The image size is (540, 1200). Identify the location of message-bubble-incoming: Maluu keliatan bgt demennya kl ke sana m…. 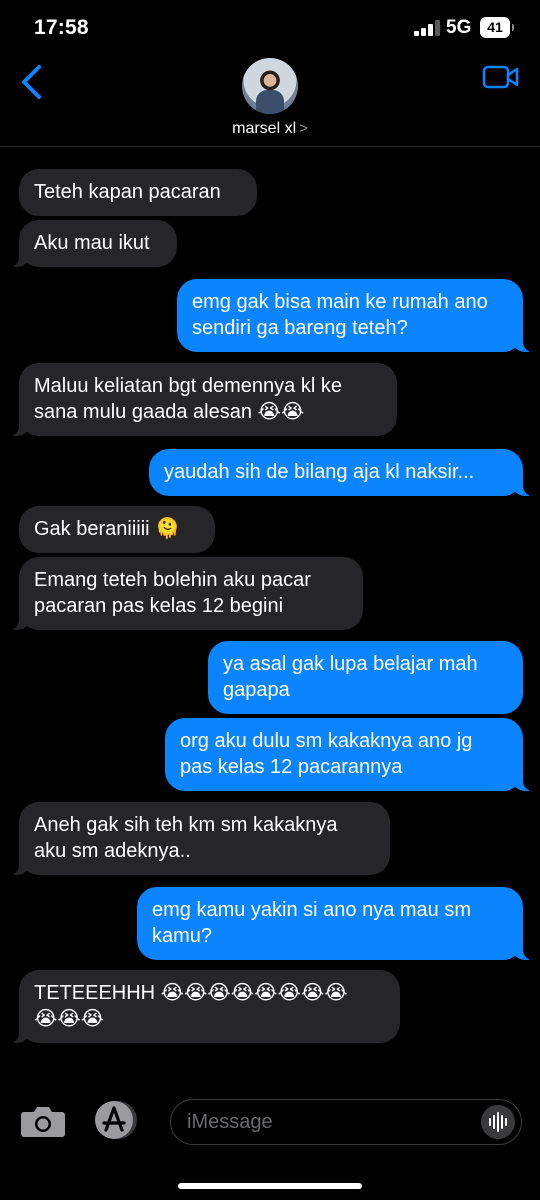
(202, 399).